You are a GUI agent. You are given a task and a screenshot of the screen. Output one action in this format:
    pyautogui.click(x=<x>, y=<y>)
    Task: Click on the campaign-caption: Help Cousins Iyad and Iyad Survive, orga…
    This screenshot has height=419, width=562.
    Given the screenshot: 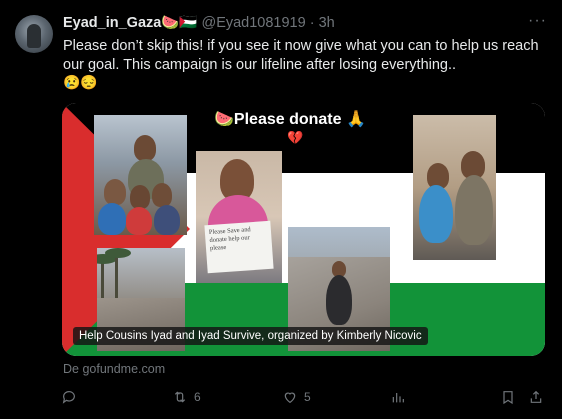 What is the action you would take?
    pyautogui.click(x=250, y=336)
    